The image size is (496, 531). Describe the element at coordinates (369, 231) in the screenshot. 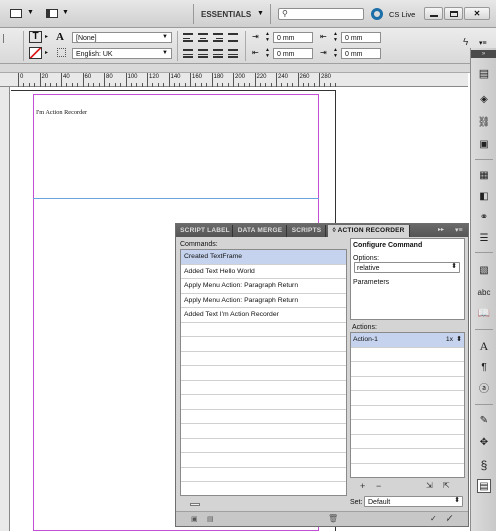

I see `tab-action-recorder: ◊ ACTION RECORDER` at that location.